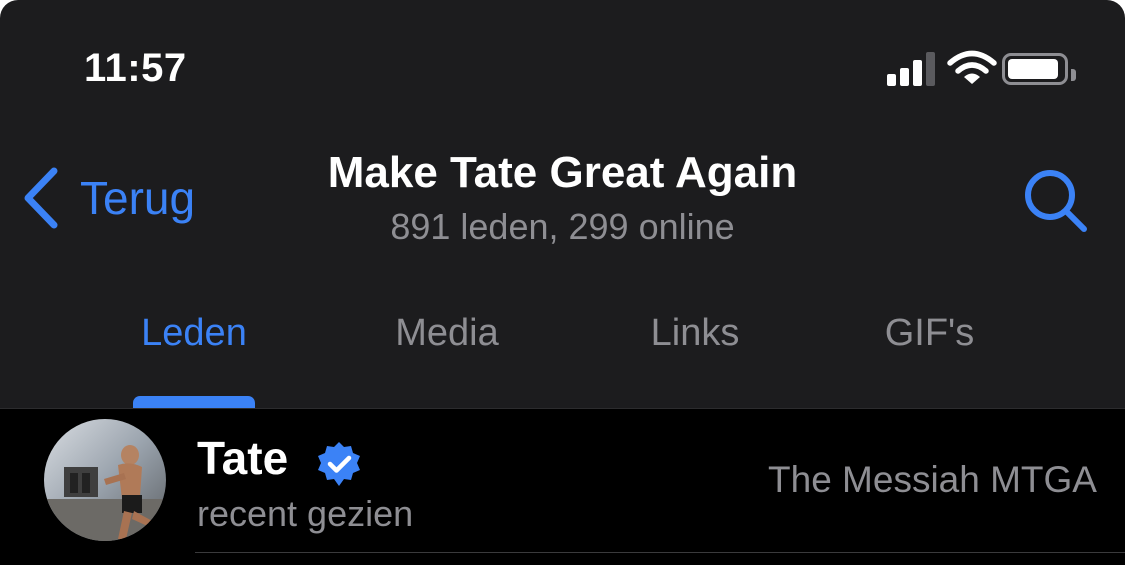 This screenshot has width=1125, height=565. What do you see at coordinates (695, 333) in the screenshot?
I see `tab-links: Links` at bounding box center [695, 333].